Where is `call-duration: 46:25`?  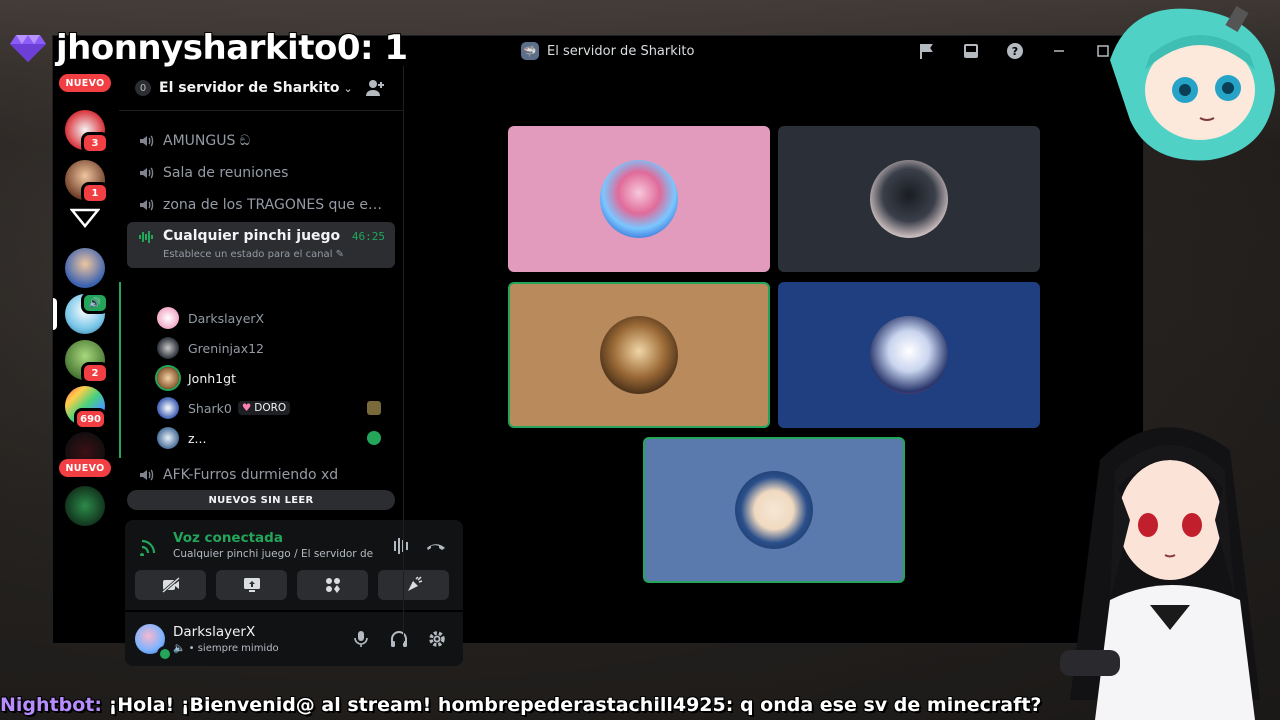 call-duration: 46:25 is located at coordinates (368, 236).